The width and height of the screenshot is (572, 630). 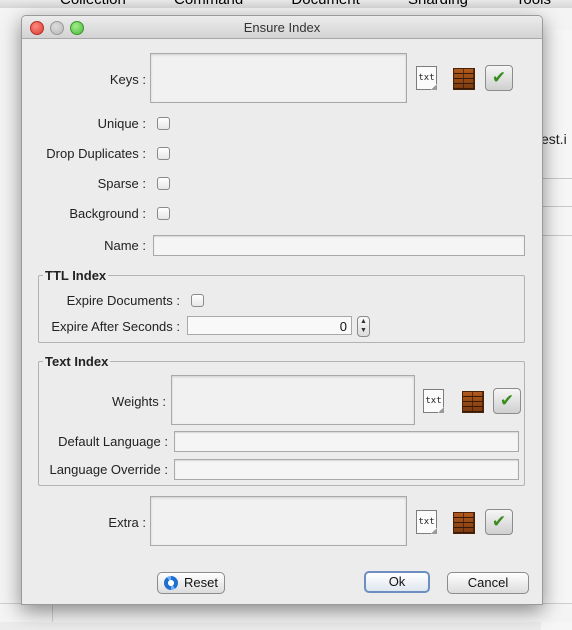 What do you see at coordinates (286, 612) in the screenshot?
I see `background-bottom-bar` at bounding box center [286, 612].